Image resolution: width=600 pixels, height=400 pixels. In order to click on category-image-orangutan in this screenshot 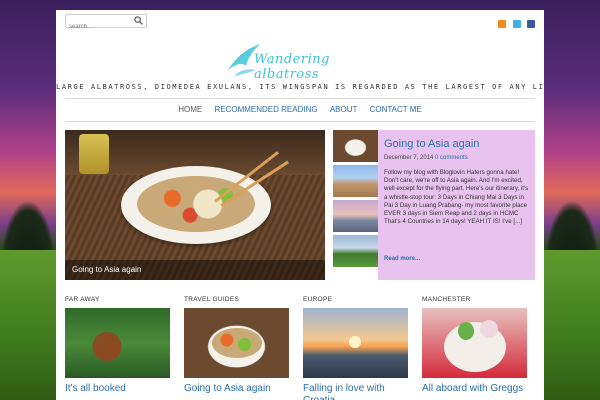, I will do `click(117, 343)`.